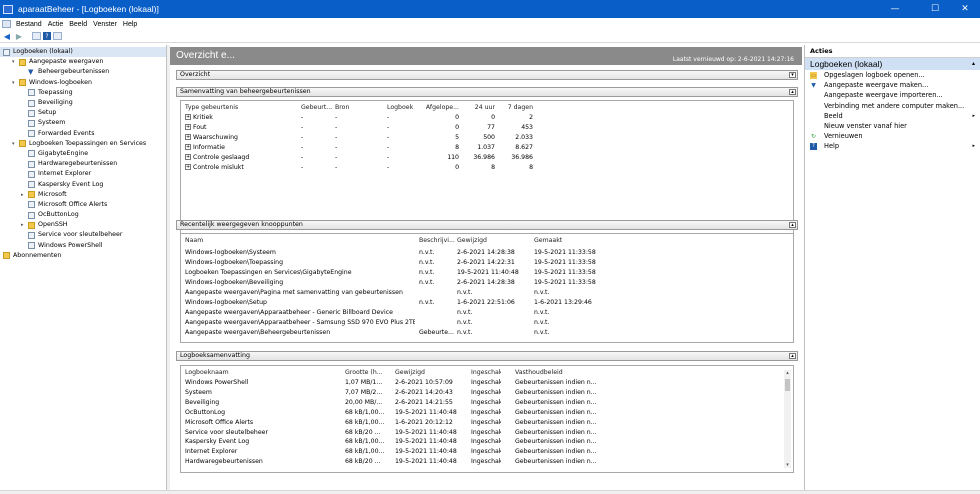 The image size is (980, 494). What do you see at coordinates (892, 146) in the screenshot?
I see `action-help: ? Help ▸` at bounding box center [892, 146].